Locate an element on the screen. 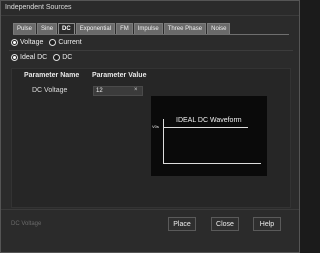 This screenshot has height=253, width=320. tab-exponential: Exponential is located at coordinates (95, 28).